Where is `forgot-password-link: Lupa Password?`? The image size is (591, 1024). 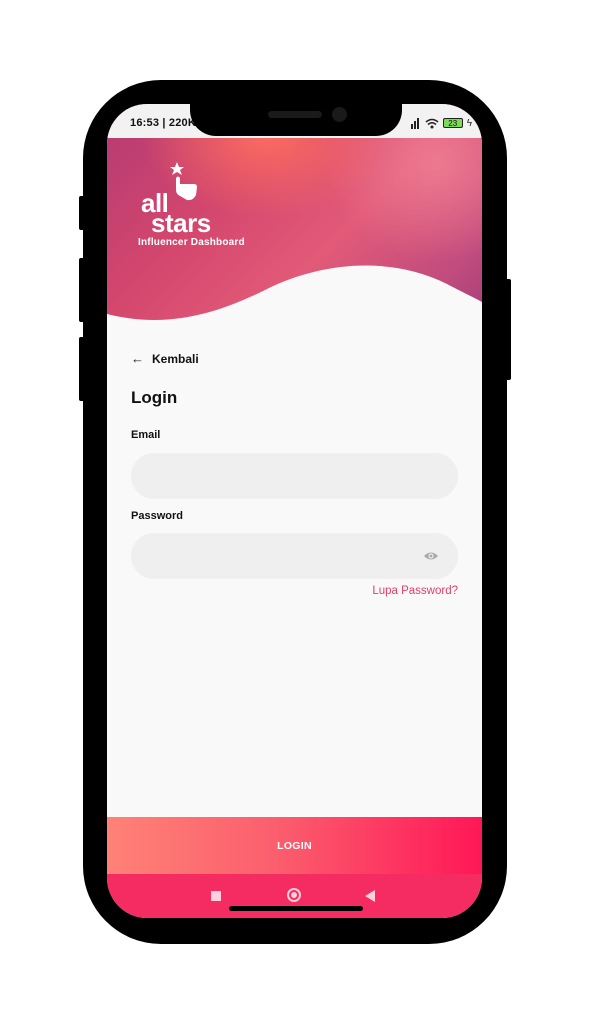
forgot-password-link: Lupa Password? is located at coordinates (415, 591).